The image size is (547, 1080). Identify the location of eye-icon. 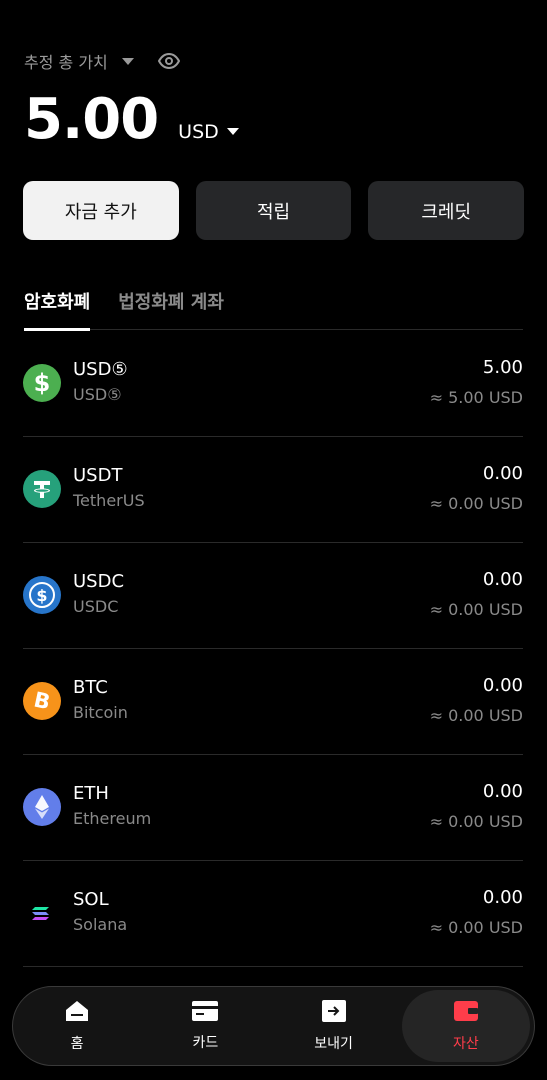
(168, 61).